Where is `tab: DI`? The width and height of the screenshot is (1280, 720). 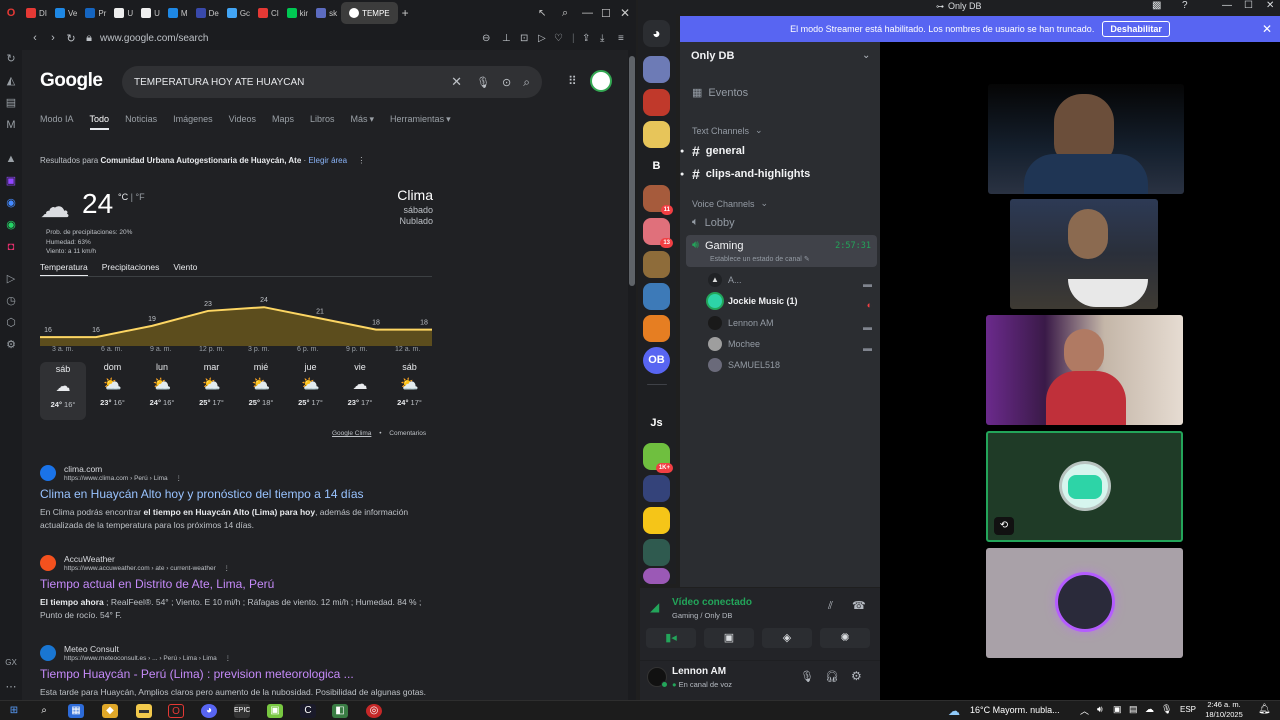 tab: DI is located at coordinates (36, 13).